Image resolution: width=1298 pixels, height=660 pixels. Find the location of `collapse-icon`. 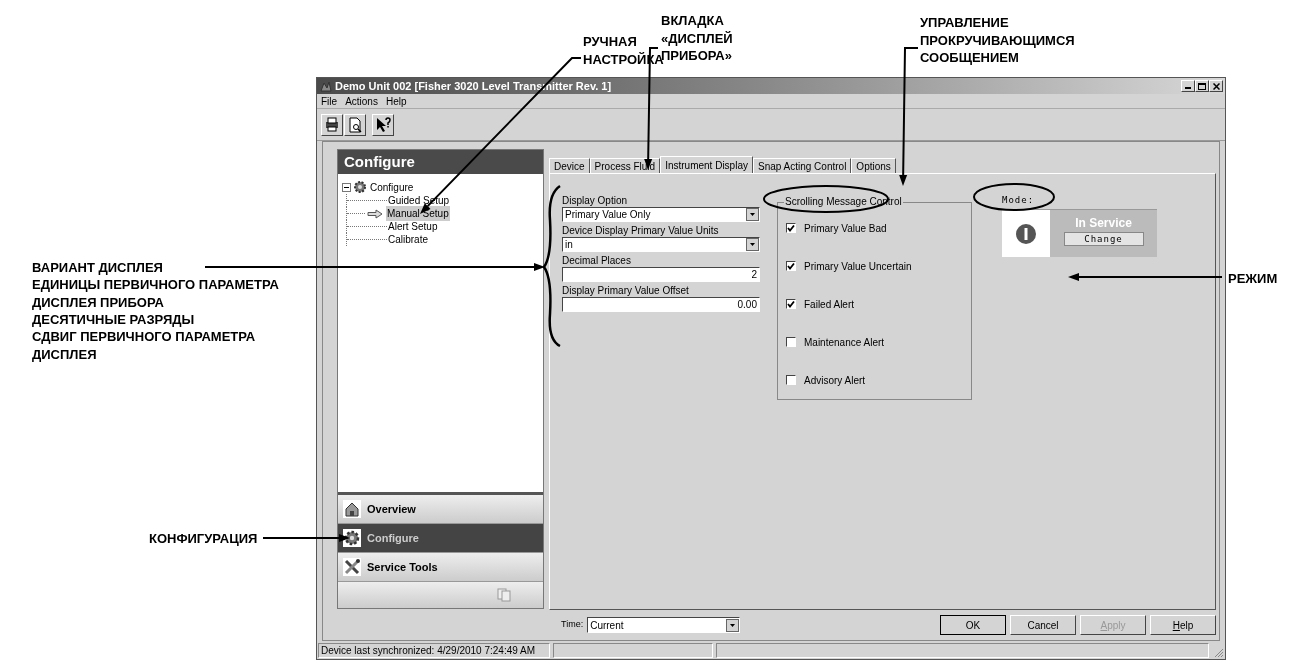

collapse-icon is located at coordinates (346, 187).